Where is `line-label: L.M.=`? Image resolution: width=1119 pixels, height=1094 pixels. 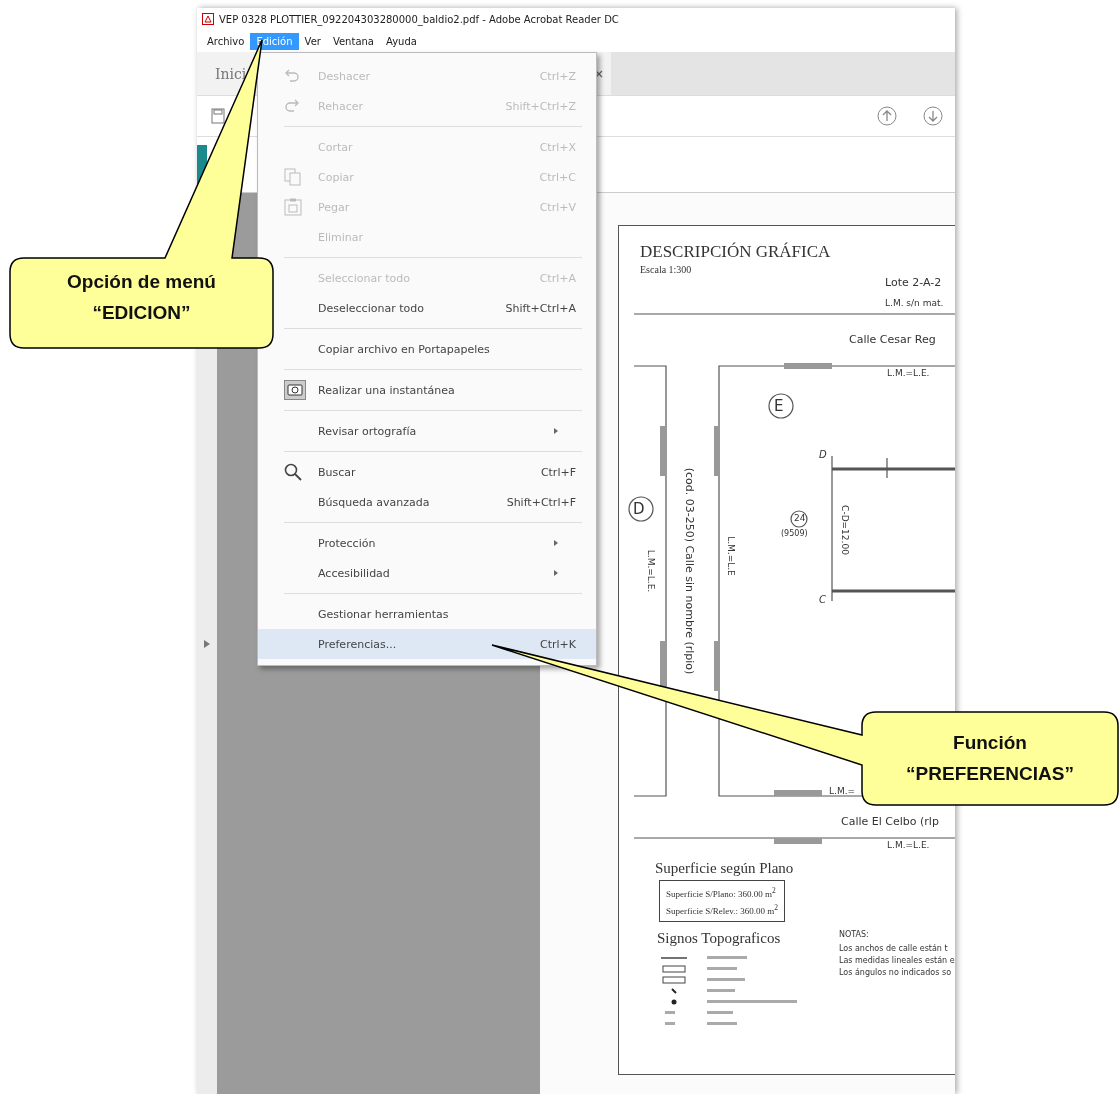 line-label: L.M.= is located at coordinates (842, 791).